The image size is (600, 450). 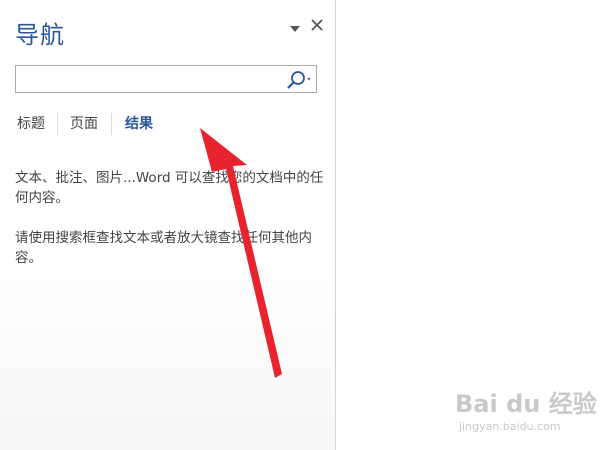 I want to click on pane-options-button, so click(x=295, y=26).